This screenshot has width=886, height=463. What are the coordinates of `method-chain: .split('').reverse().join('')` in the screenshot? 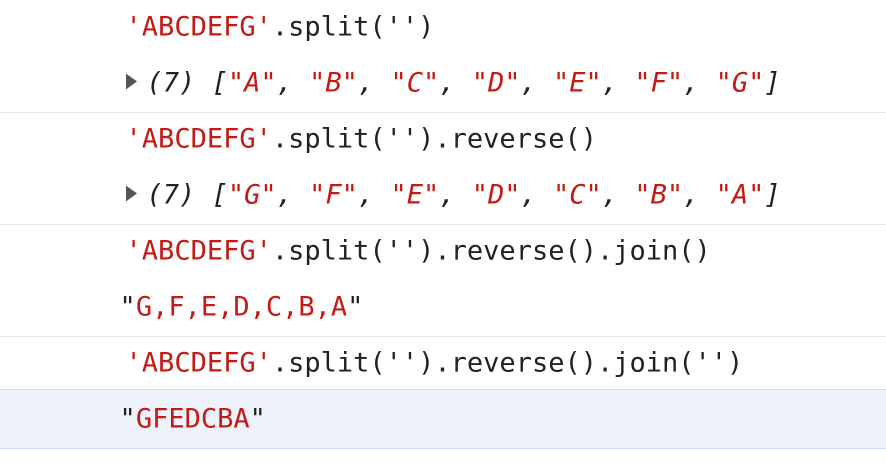 It's located at (507, 363).